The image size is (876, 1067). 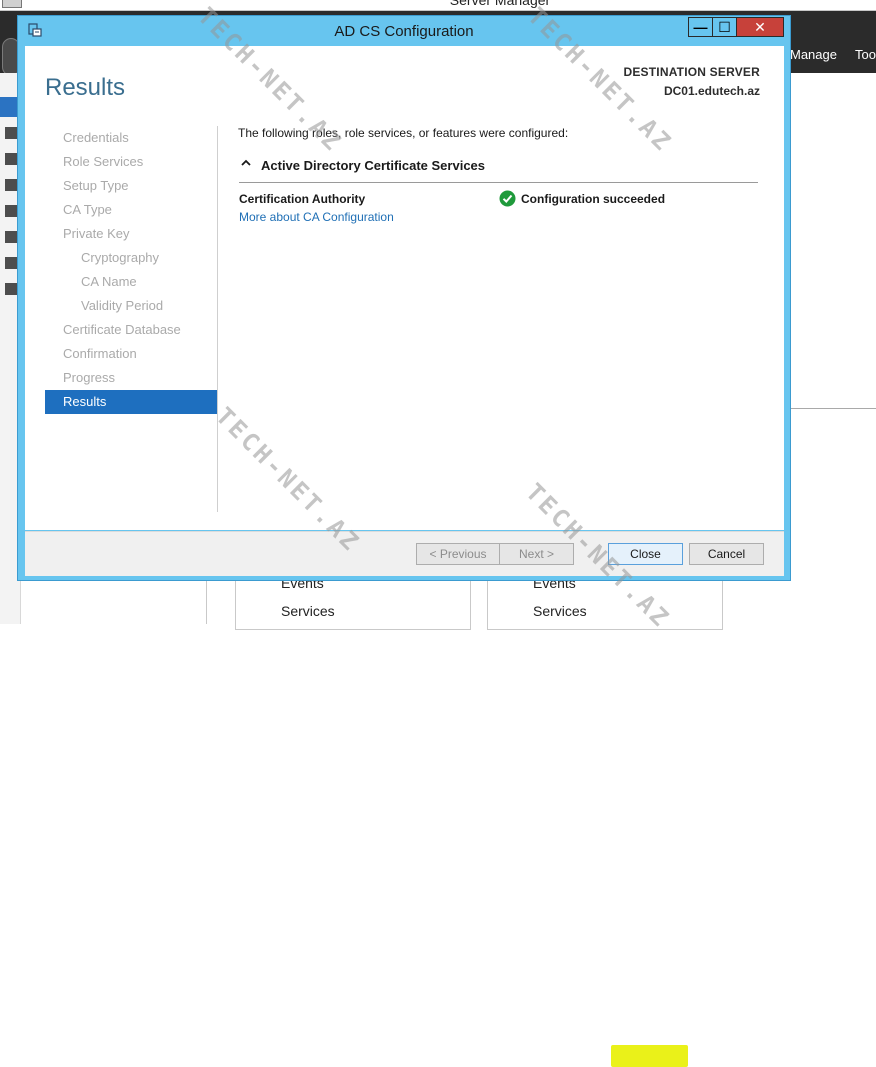 What do you see at coordinates (96, 185) in the screenshot?
I see `step-setup-type: Setup Type` at bounding box center [96, 185].